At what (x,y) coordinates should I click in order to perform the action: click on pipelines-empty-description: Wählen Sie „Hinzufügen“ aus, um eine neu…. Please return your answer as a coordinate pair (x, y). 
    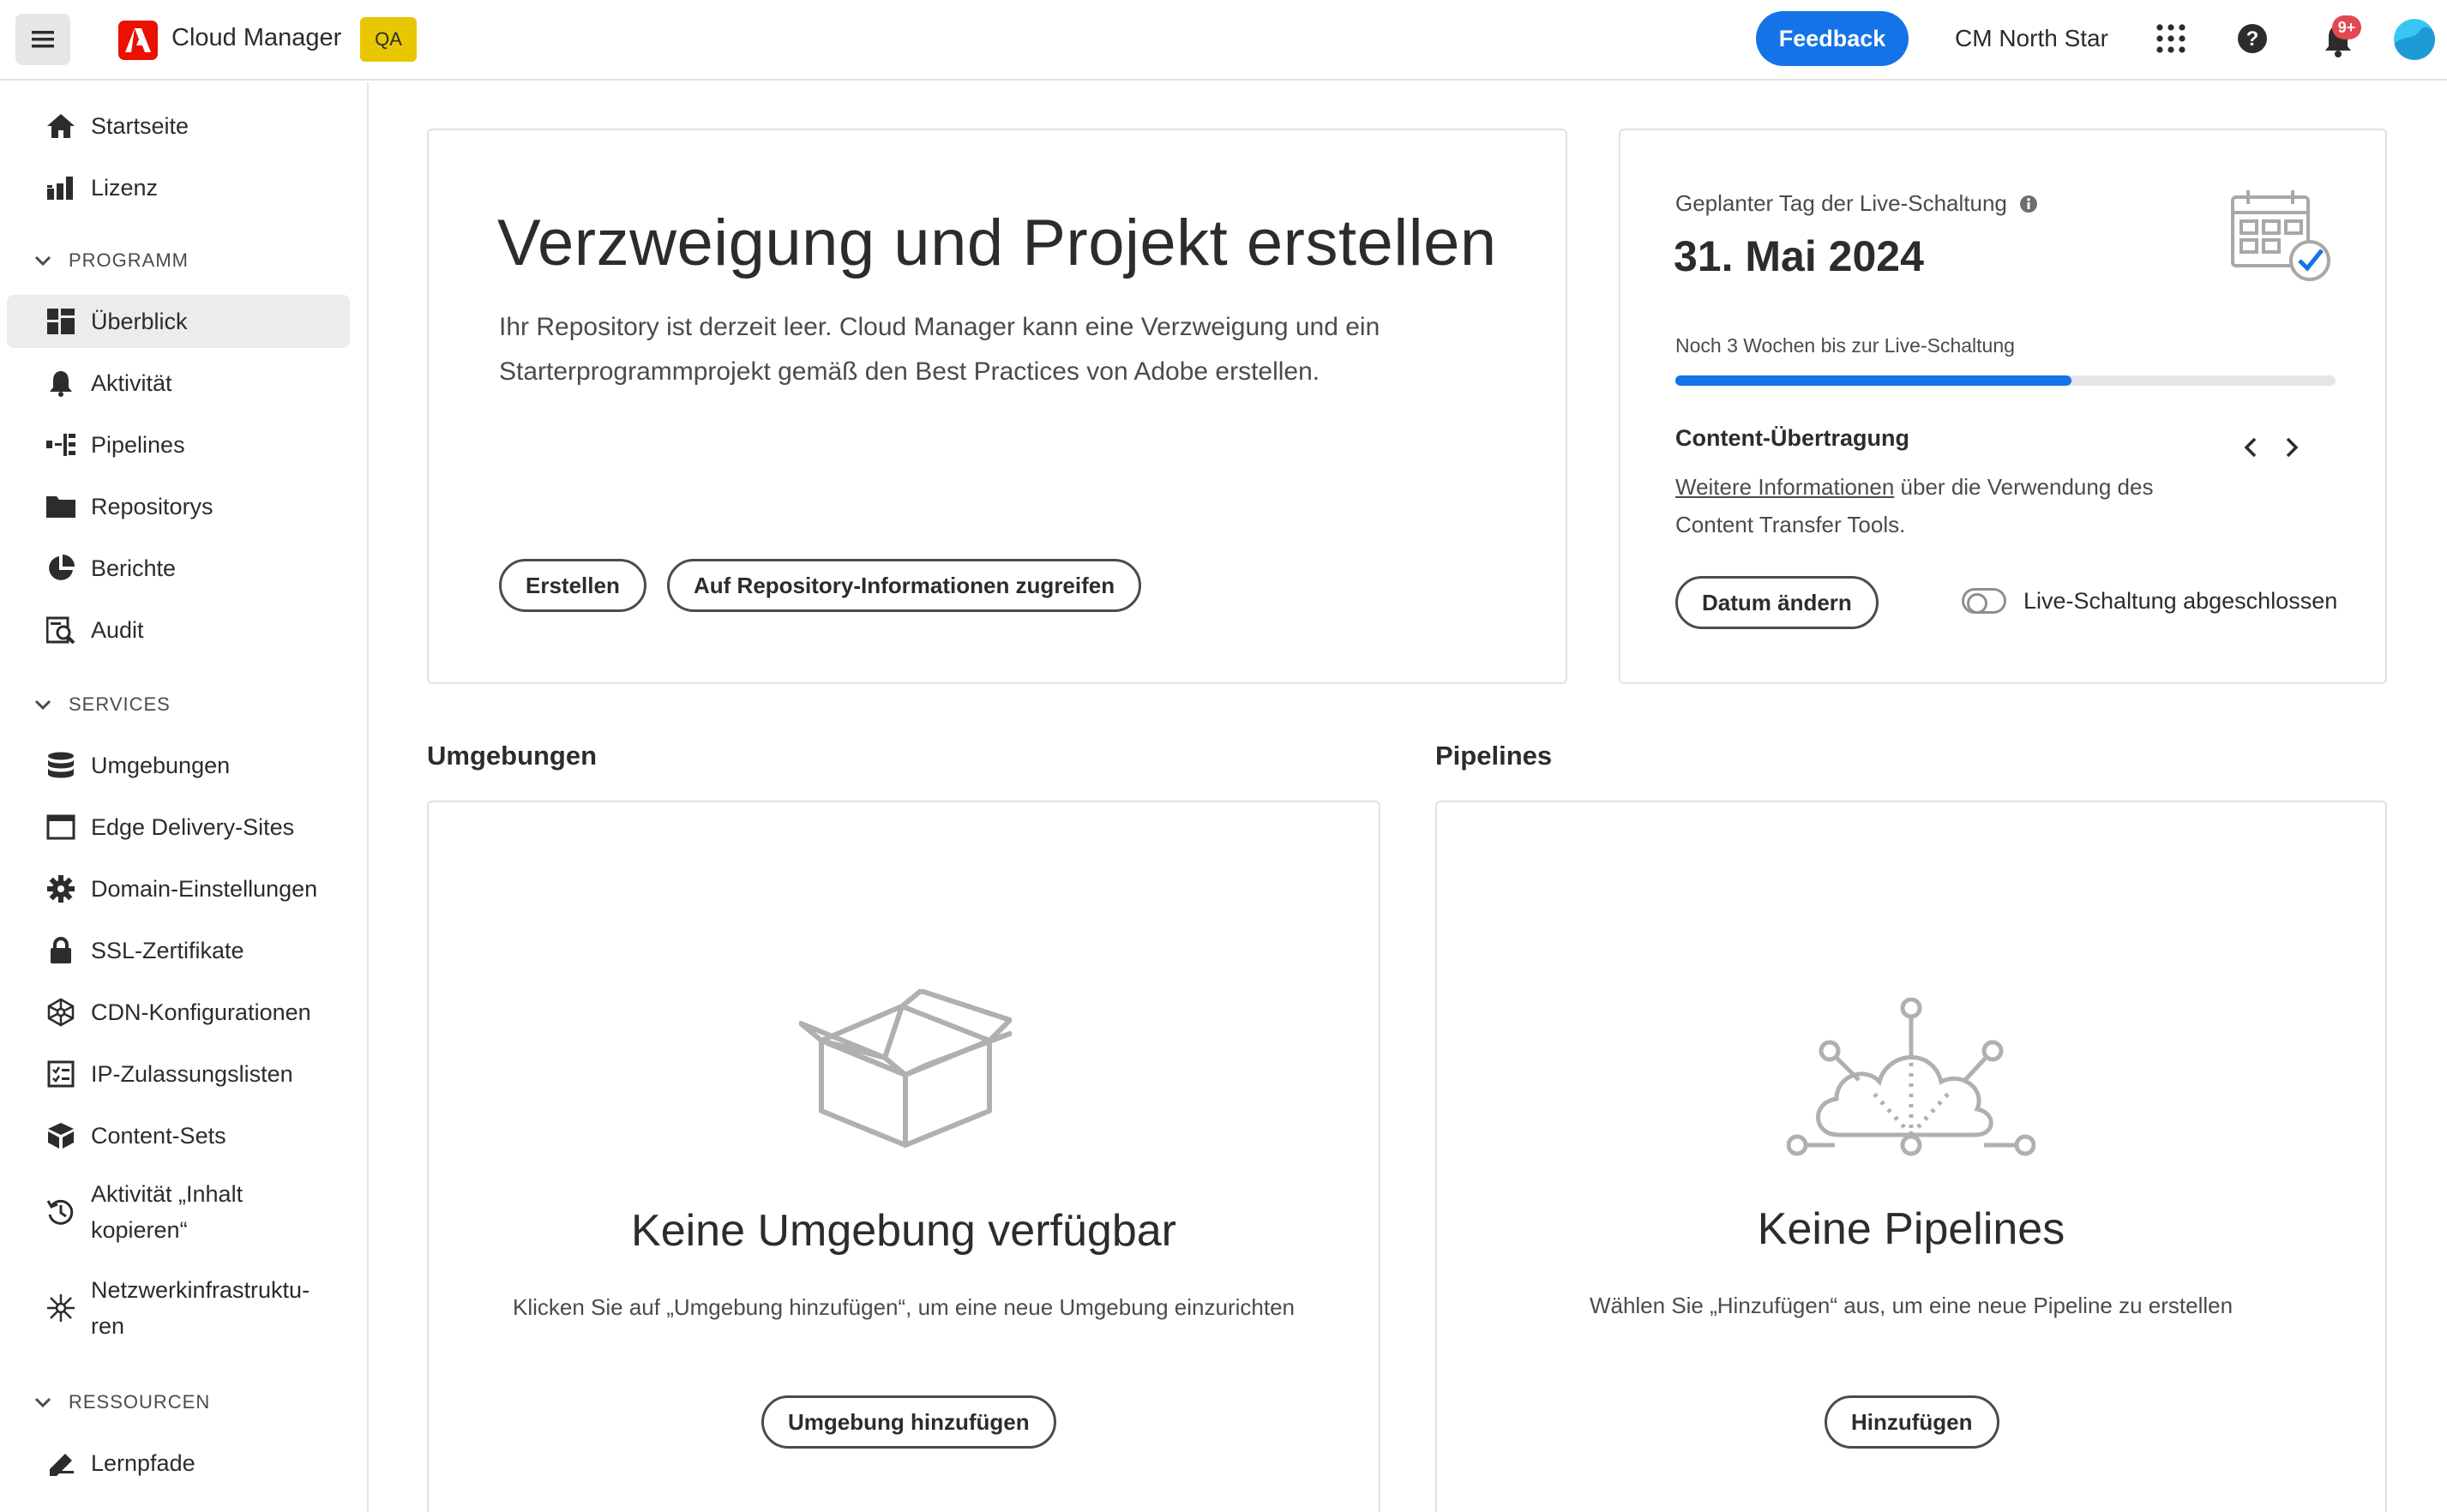
    Looking at the image, I should click on (1911, 1305).